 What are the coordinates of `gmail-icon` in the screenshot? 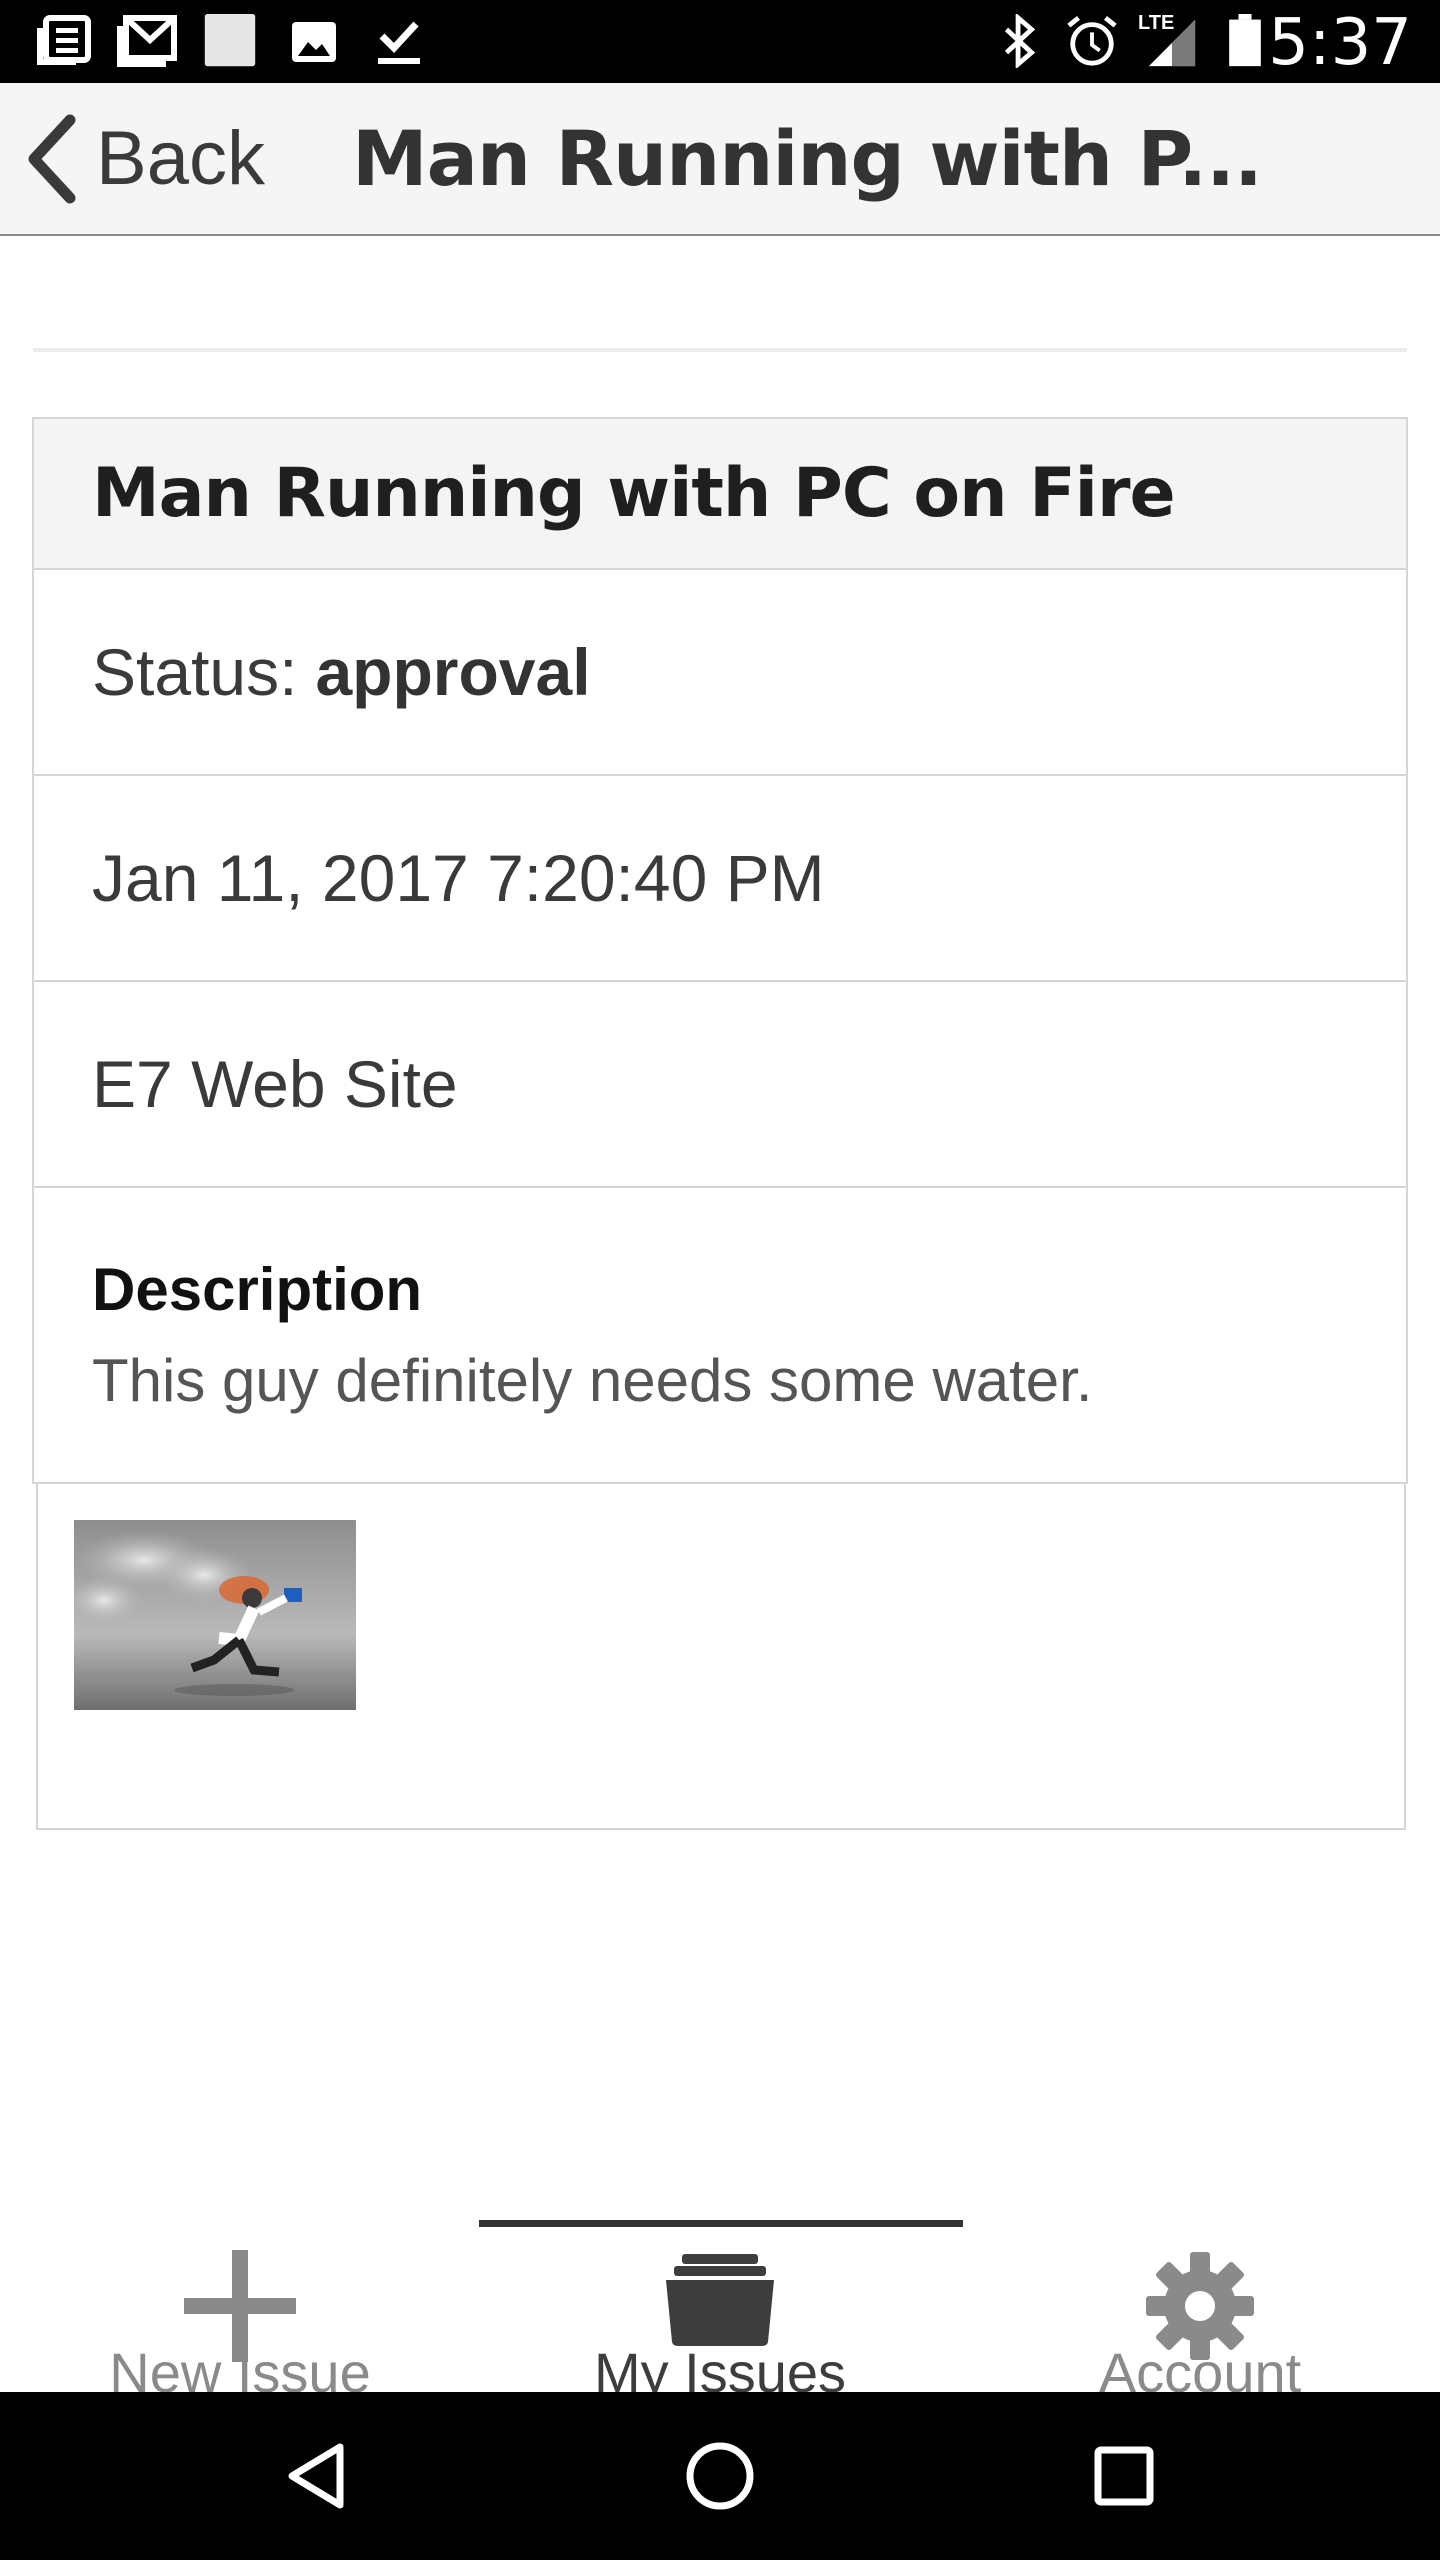 It's located at (147, 41).